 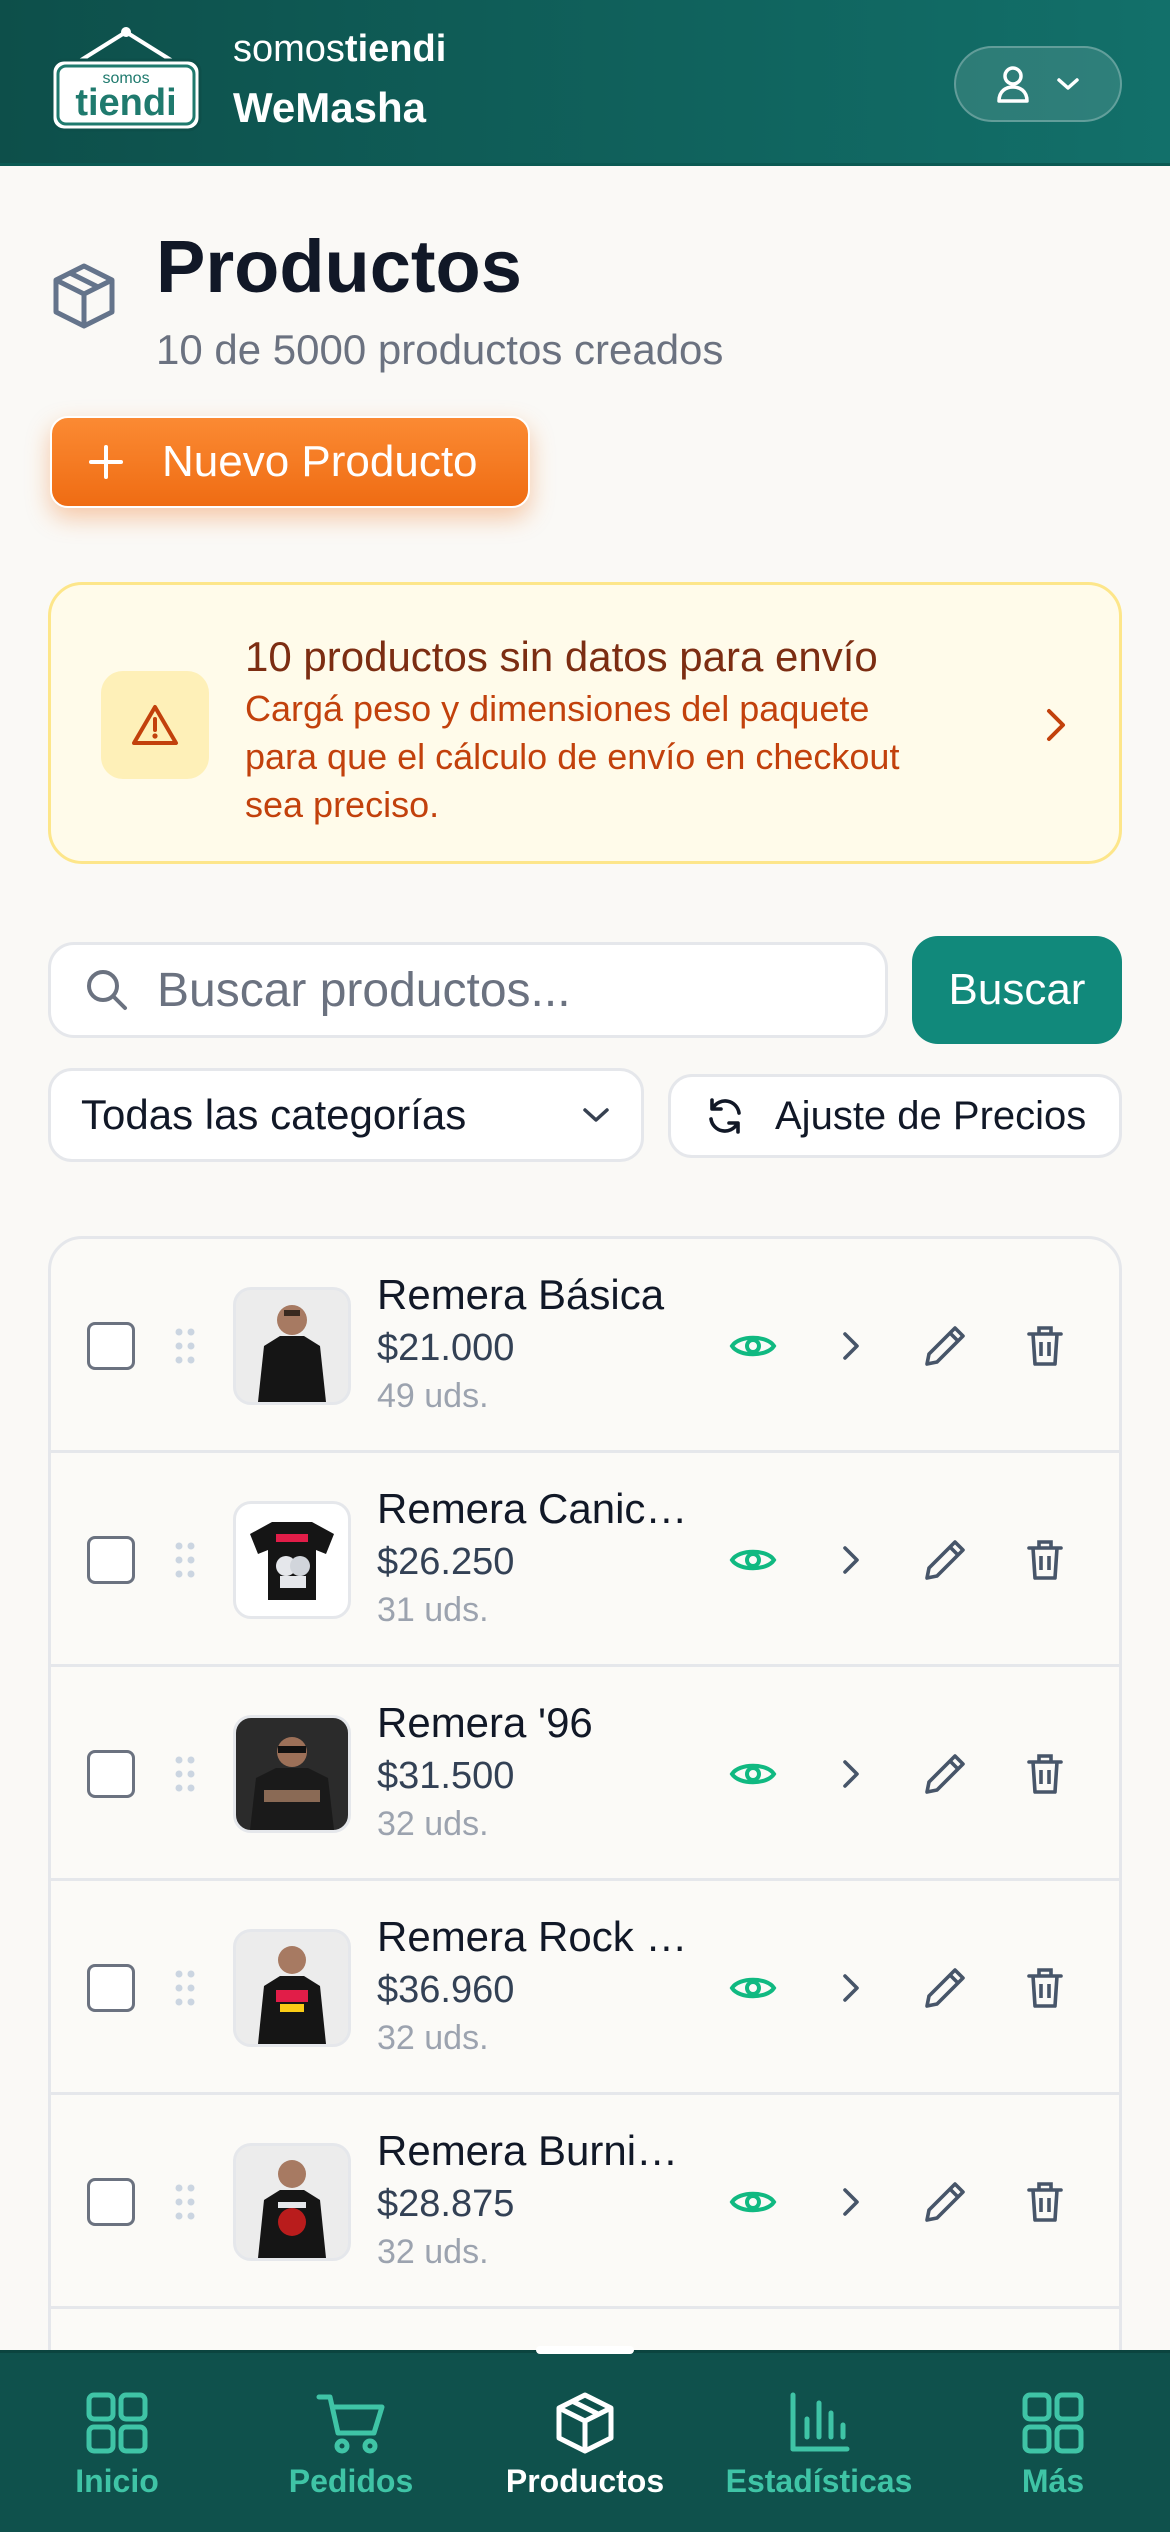 What do you see at coordinates (446, 1348) in the screenshot?
I see `product-price: $21.000` at bounding box center [446, 1348].